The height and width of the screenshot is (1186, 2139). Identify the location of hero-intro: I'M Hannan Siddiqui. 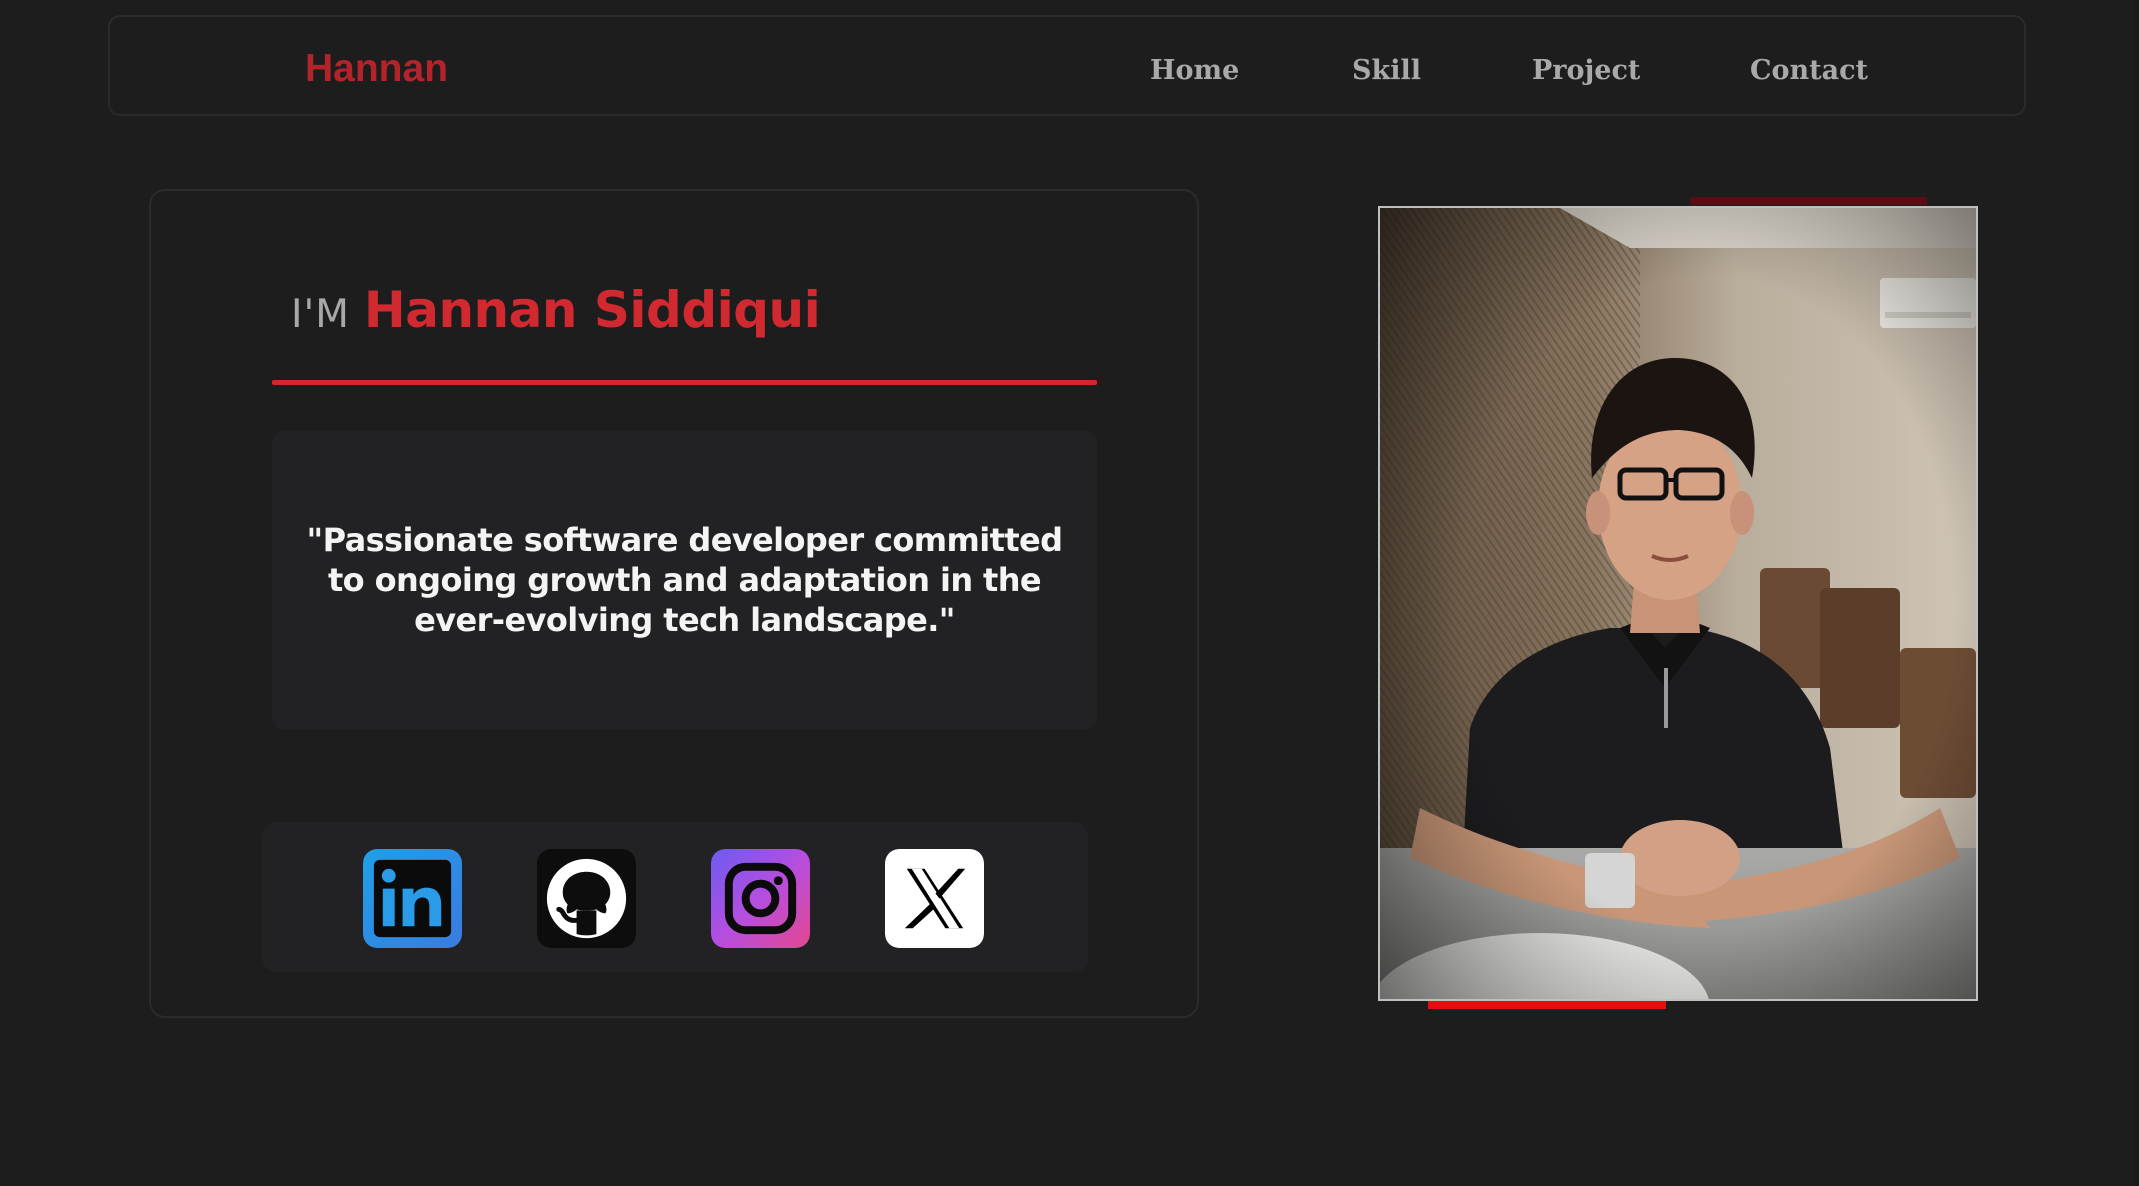
(556, 310).